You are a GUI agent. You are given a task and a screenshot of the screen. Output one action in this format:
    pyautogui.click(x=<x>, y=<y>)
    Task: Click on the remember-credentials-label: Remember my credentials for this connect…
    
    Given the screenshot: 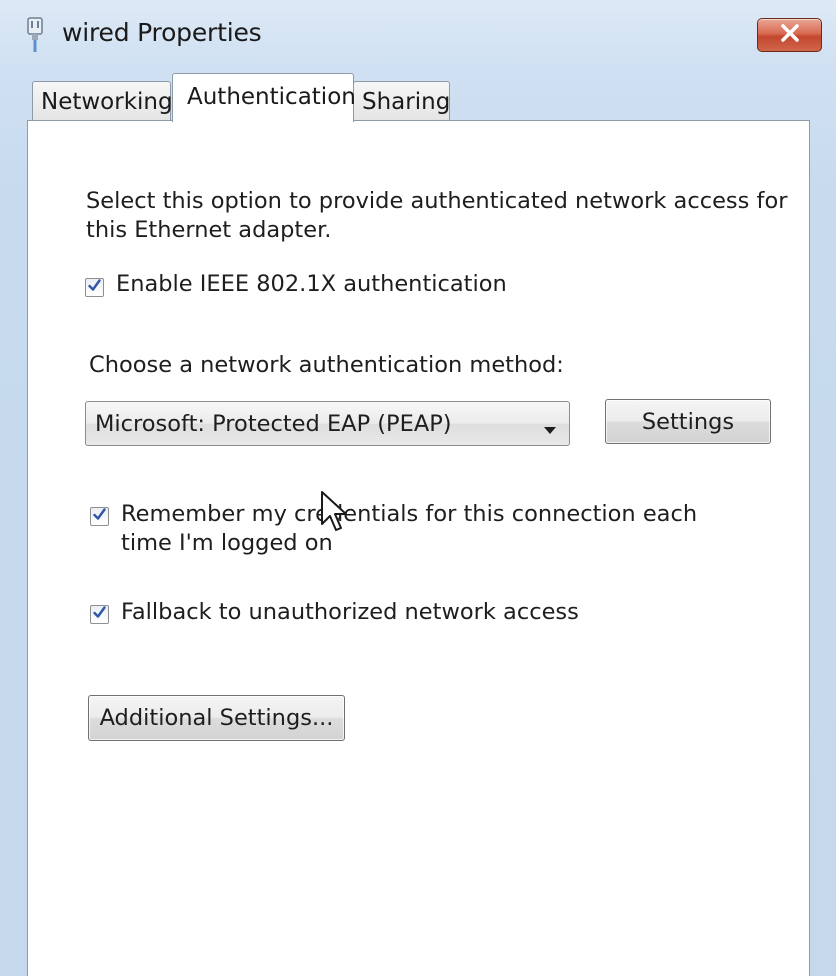 What is the action you would take?
    pyautogui.click(x=409, y=529)
    